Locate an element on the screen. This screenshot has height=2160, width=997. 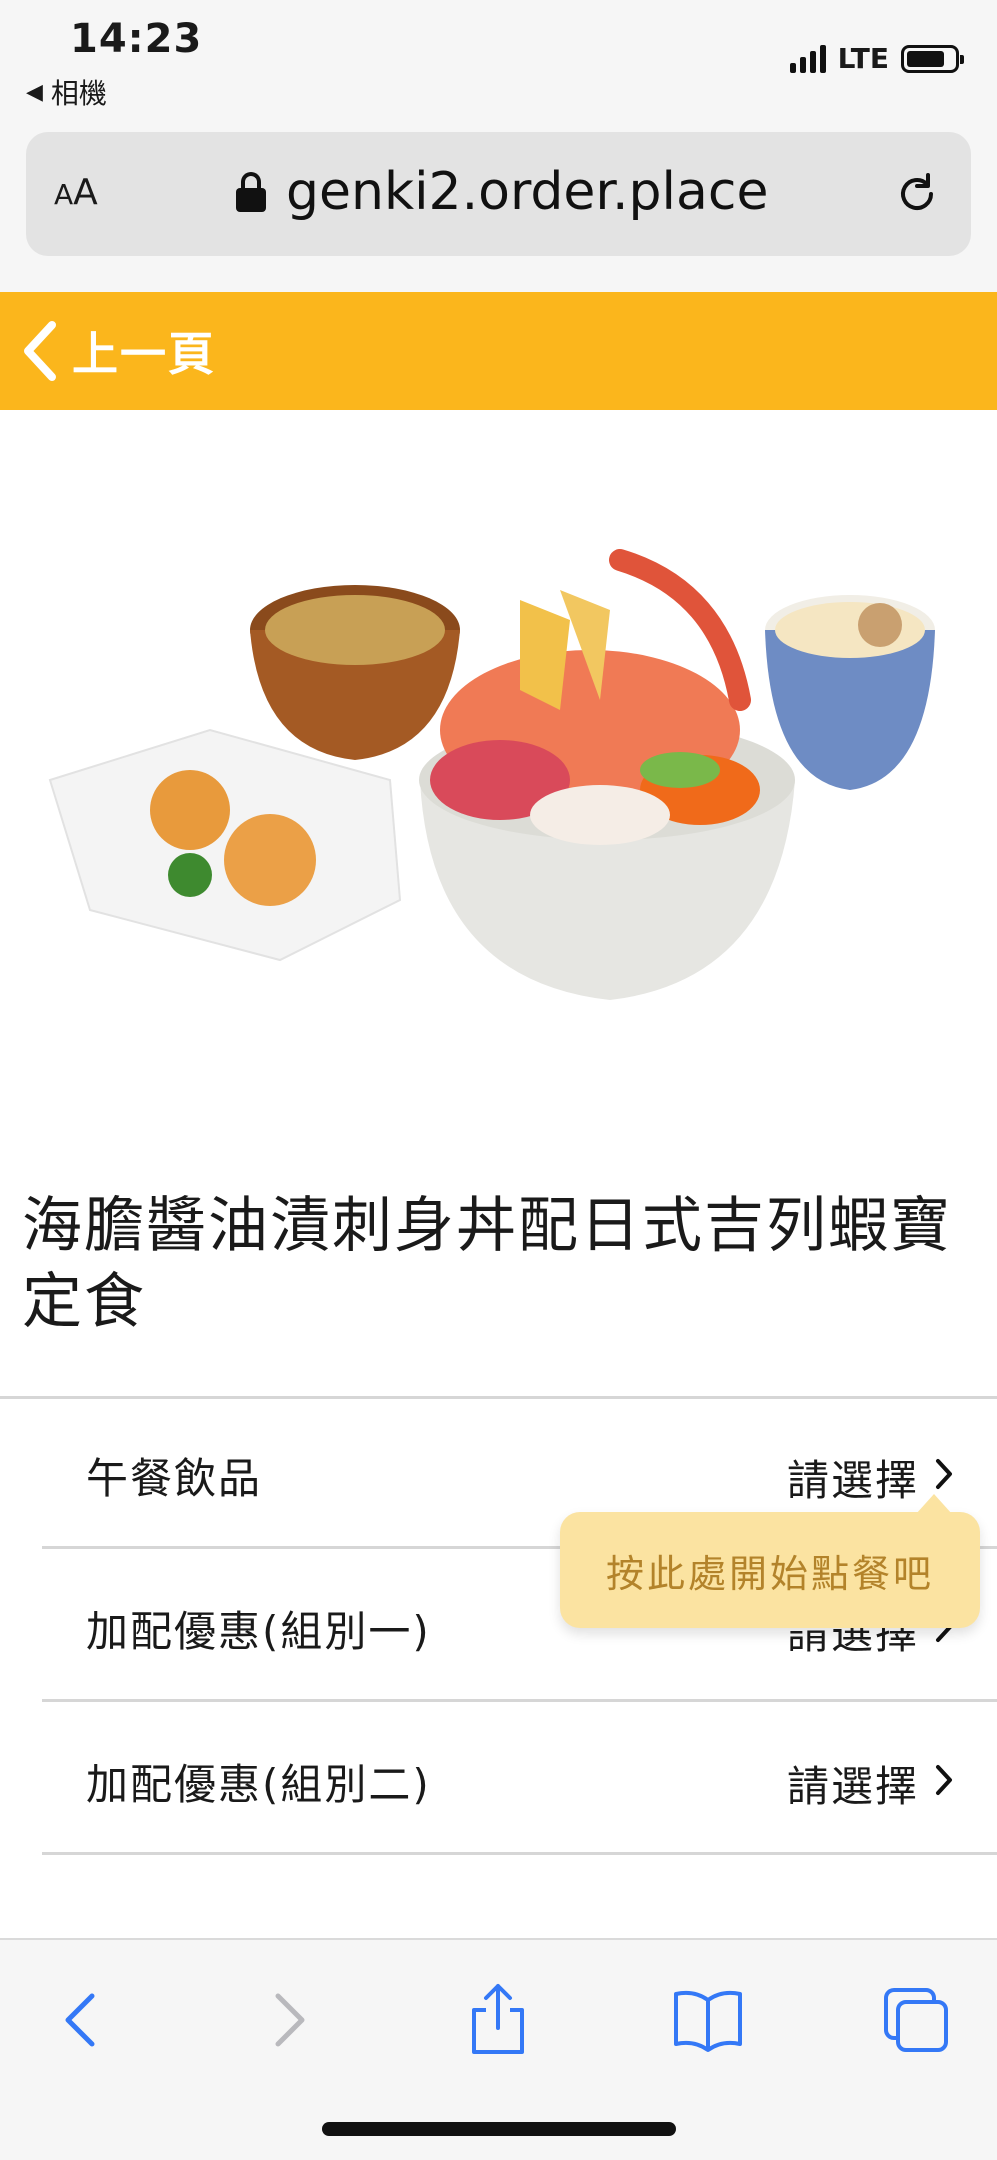
network-type: LTE is located at coordinates (863, 58).